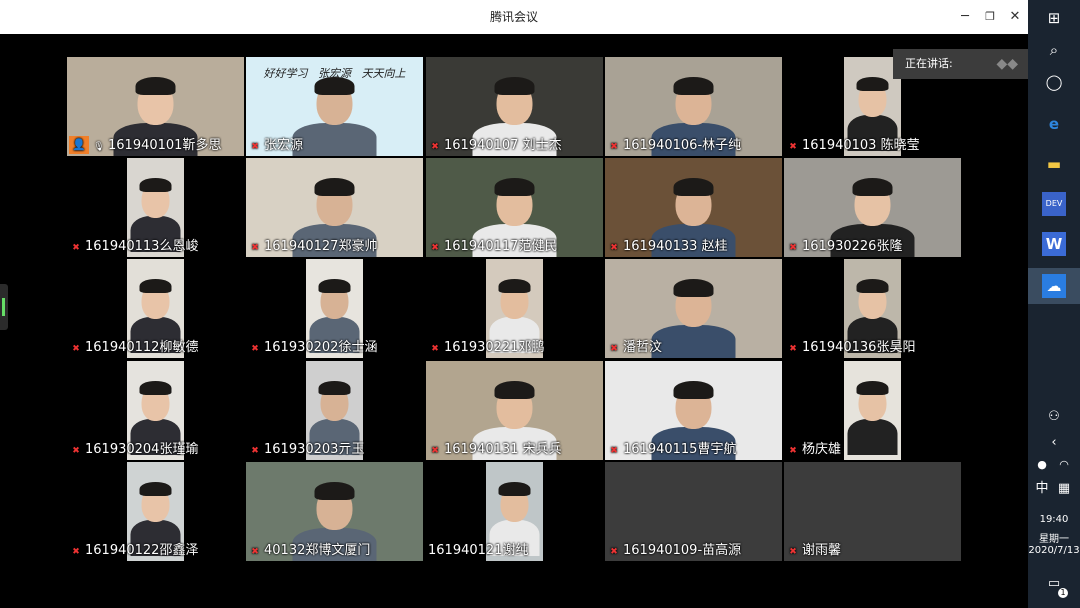 The height and width of the screenshot is (608, 1080). What do you see at coordinates (929, 63) in the screenshot?
I see `speaking-label: 正在讲话:` at bounding box center [929, 63].